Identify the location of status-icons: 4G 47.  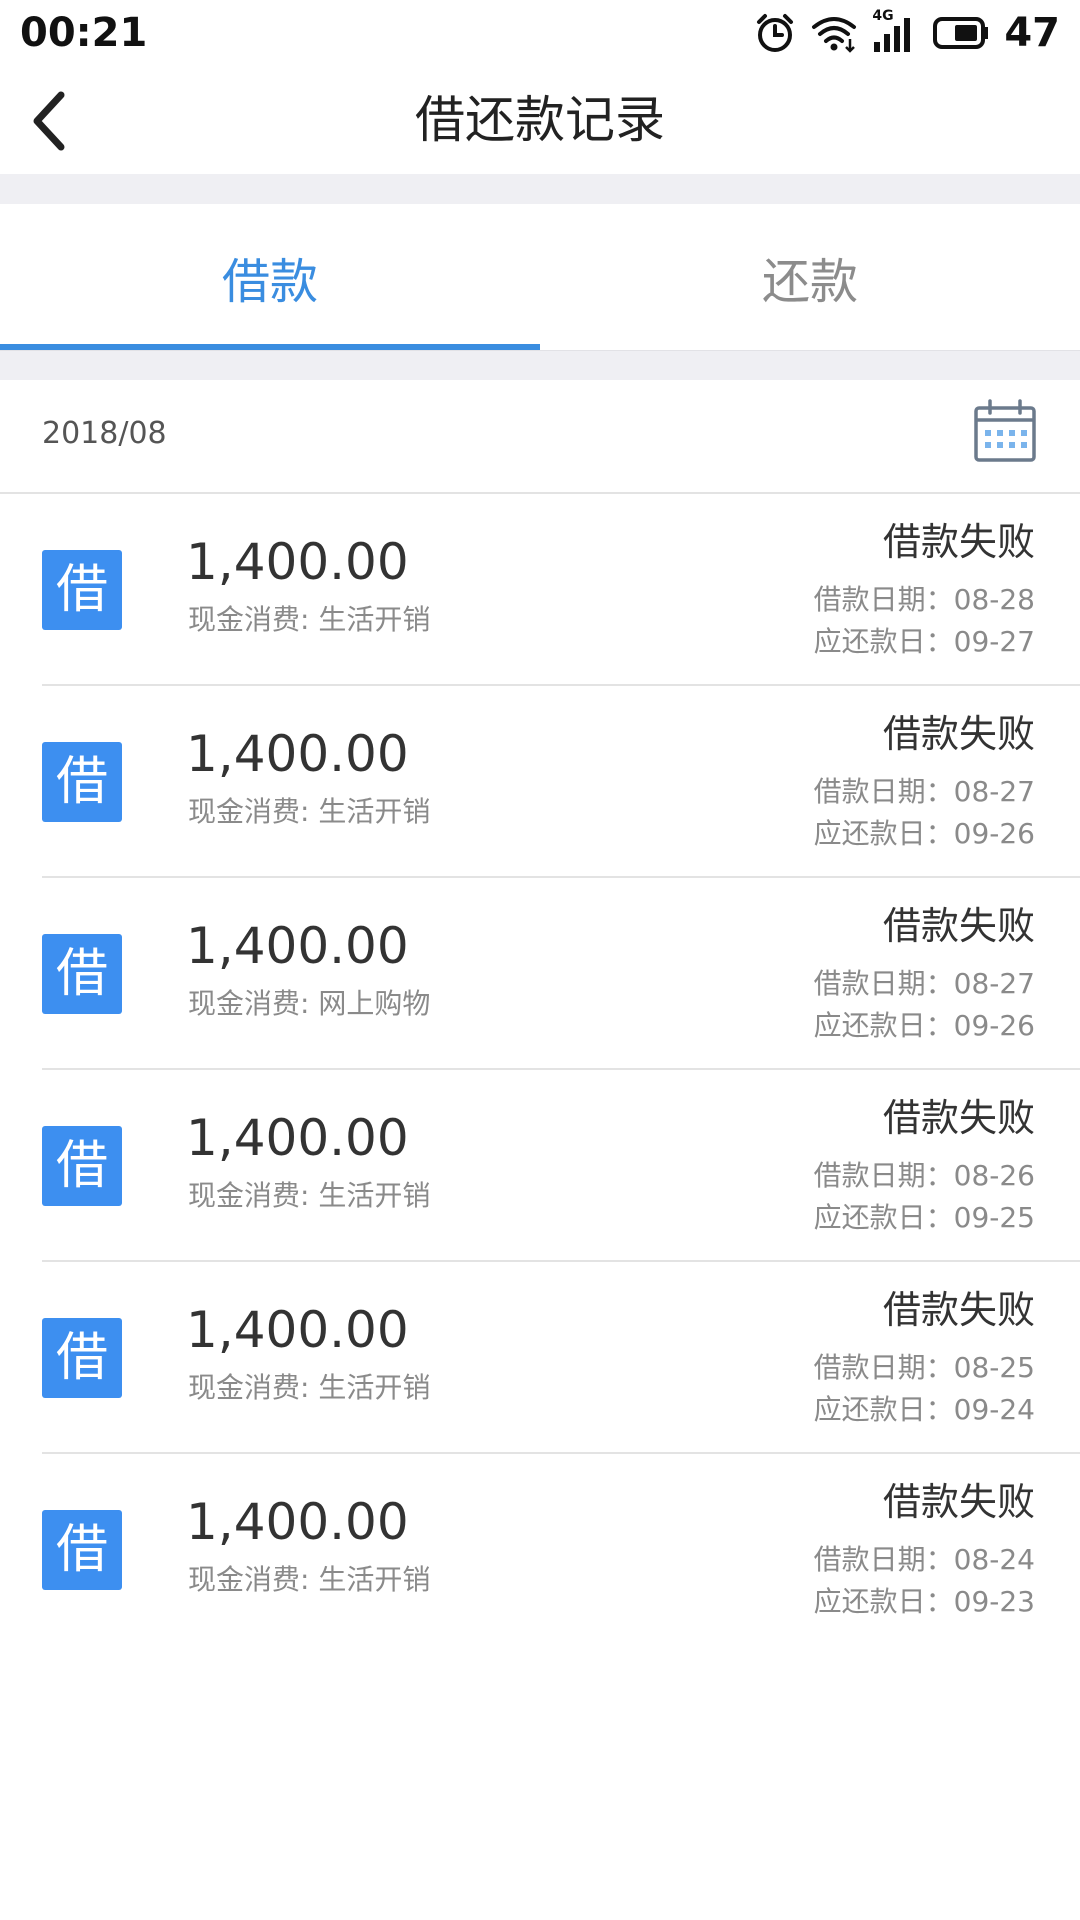
(907, 33).